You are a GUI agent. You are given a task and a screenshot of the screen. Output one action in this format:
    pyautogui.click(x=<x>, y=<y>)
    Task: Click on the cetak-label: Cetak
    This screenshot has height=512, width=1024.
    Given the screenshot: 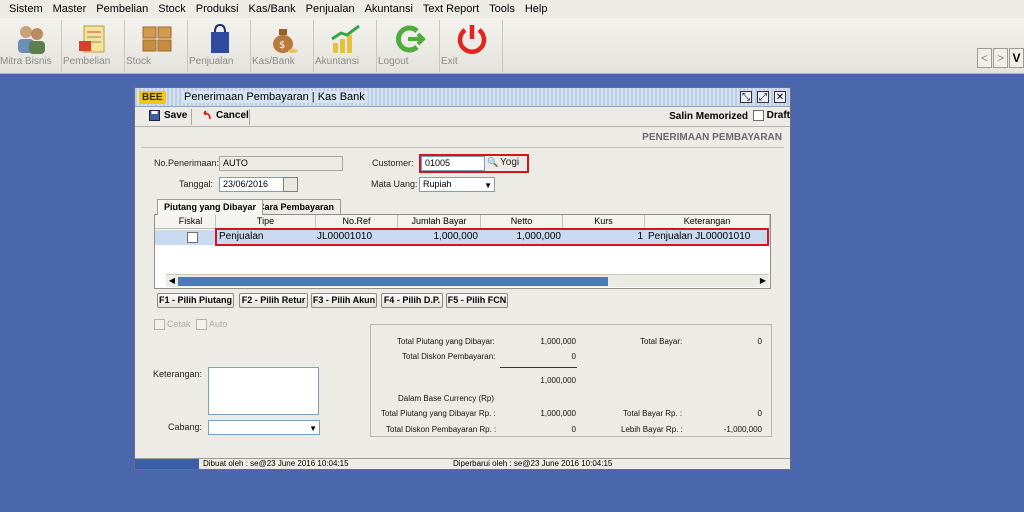 What is the action you would take?
    pyautogui.click(x=179, y=324)
    